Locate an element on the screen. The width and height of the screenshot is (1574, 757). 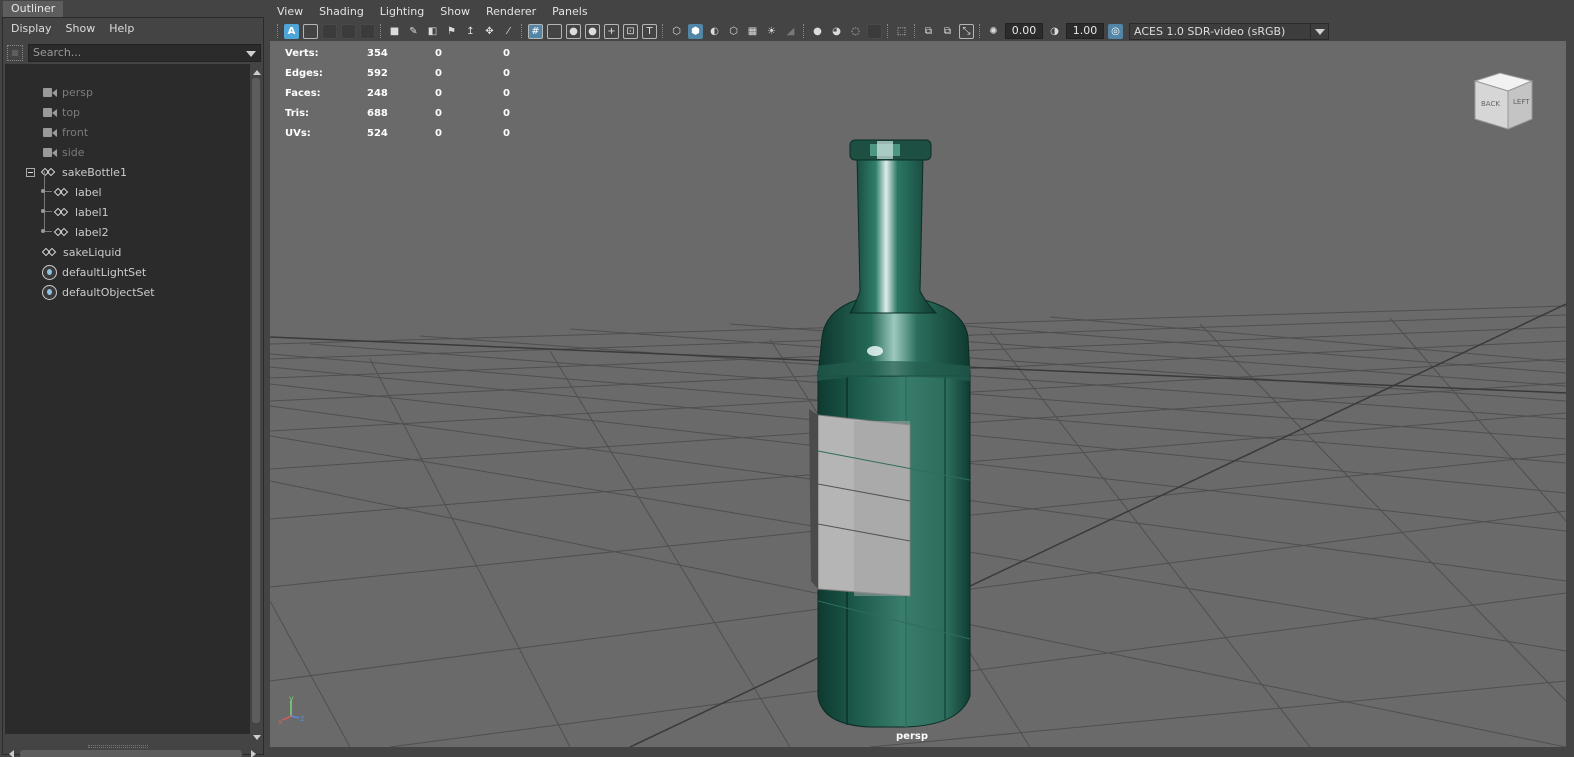
camera-icon is located at coordinates (50, 132).